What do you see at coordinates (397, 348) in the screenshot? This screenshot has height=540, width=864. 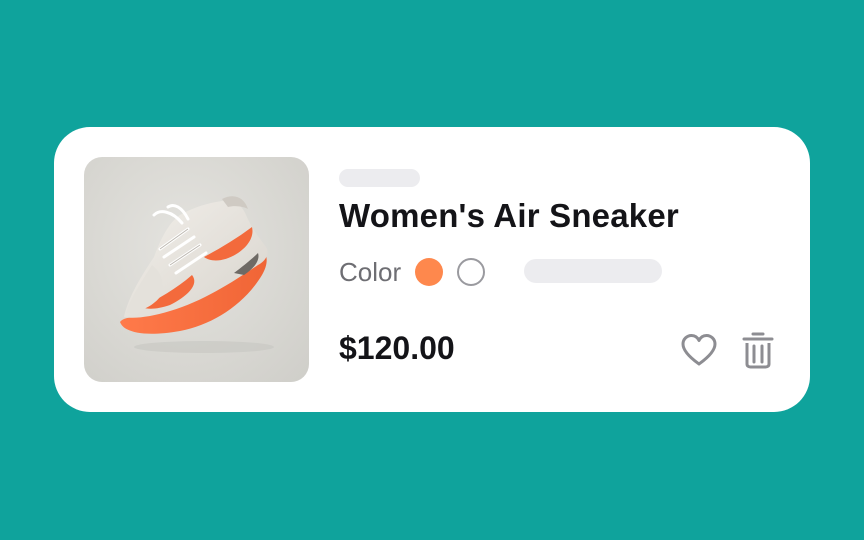 I see `product-price: $120.00` at bounding box center [397, 348].